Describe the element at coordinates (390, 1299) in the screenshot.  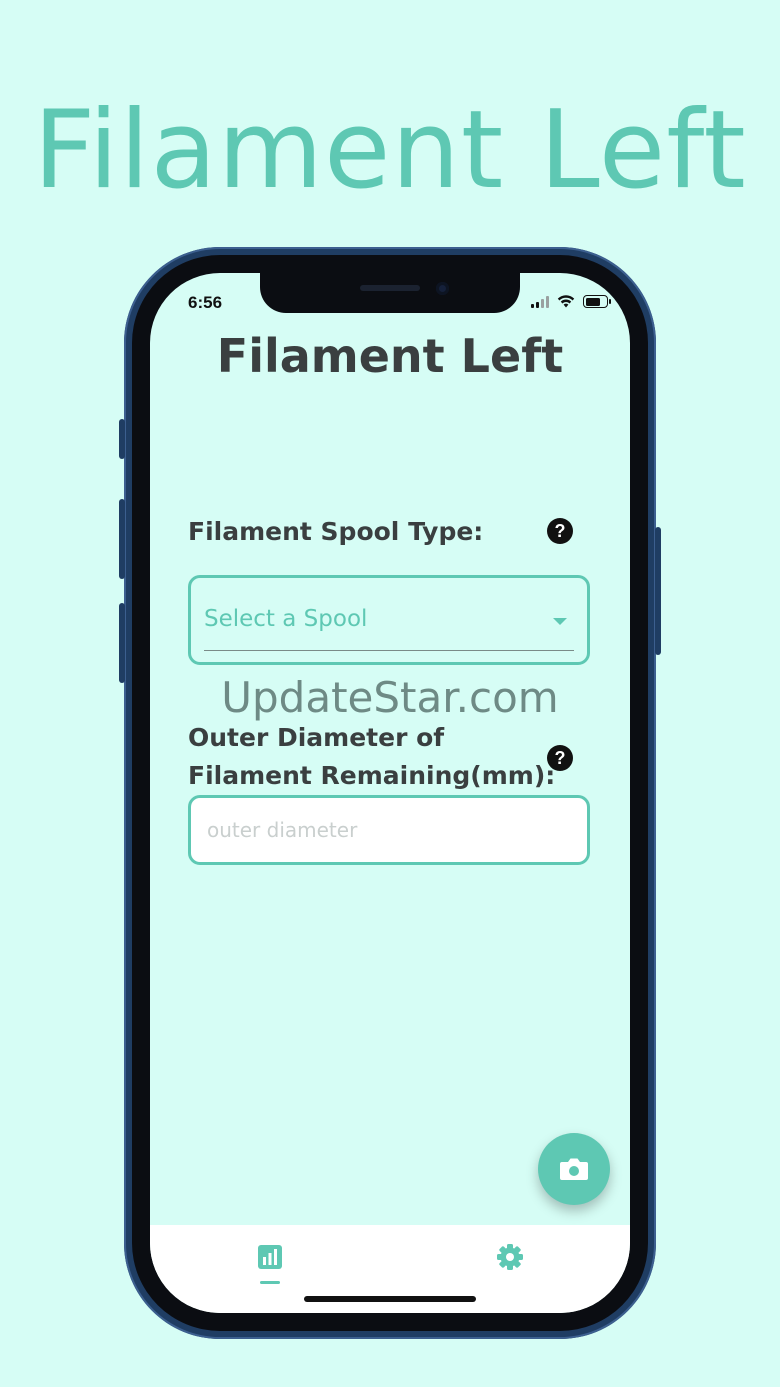
I see `home-indicator` at that location.